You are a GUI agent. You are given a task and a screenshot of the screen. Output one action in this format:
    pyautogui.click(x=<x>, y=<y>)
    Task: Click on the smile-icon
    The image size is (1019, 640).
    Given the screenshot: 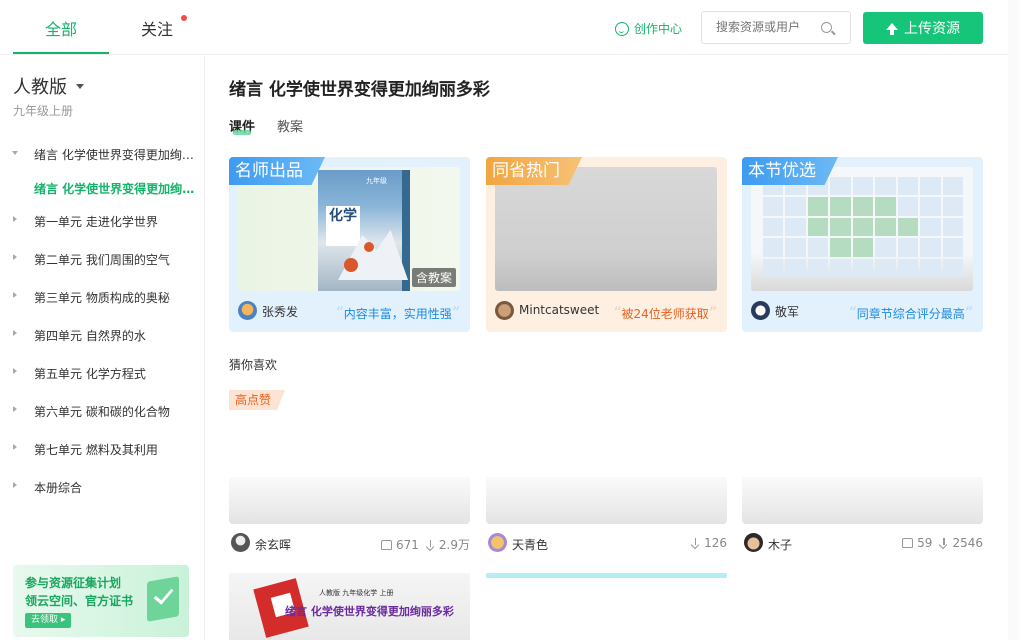 What is the action you would take?
    pyautogui.click(x=622, y=28)
    